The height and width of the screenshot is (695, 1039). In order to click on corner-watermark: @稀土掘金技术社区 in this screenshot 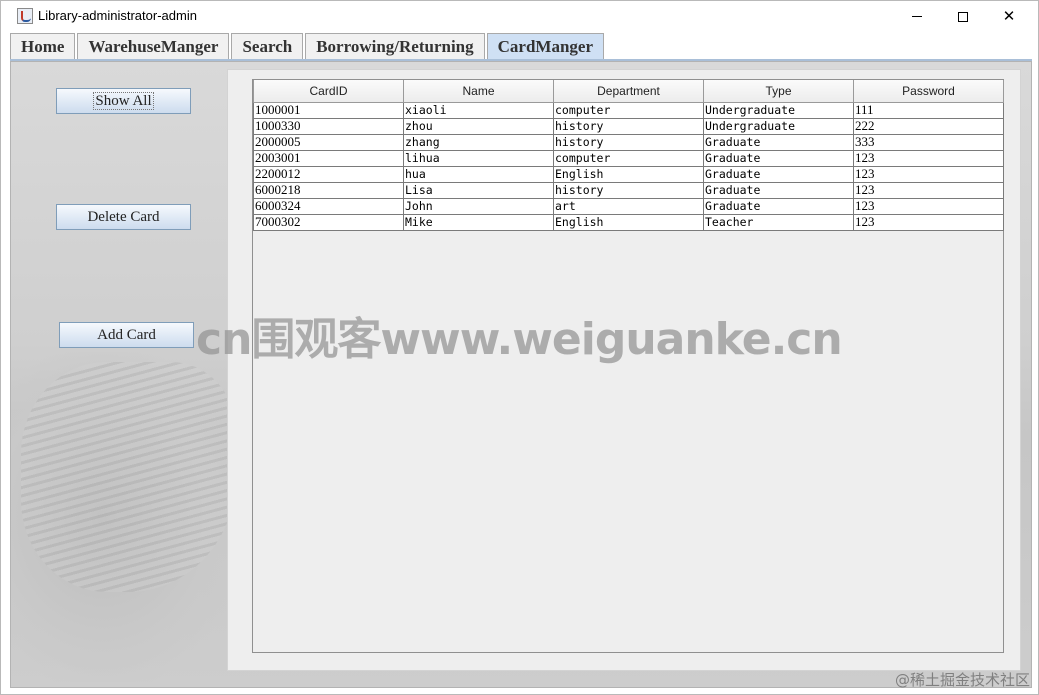, I will do `click(962, 680)`.